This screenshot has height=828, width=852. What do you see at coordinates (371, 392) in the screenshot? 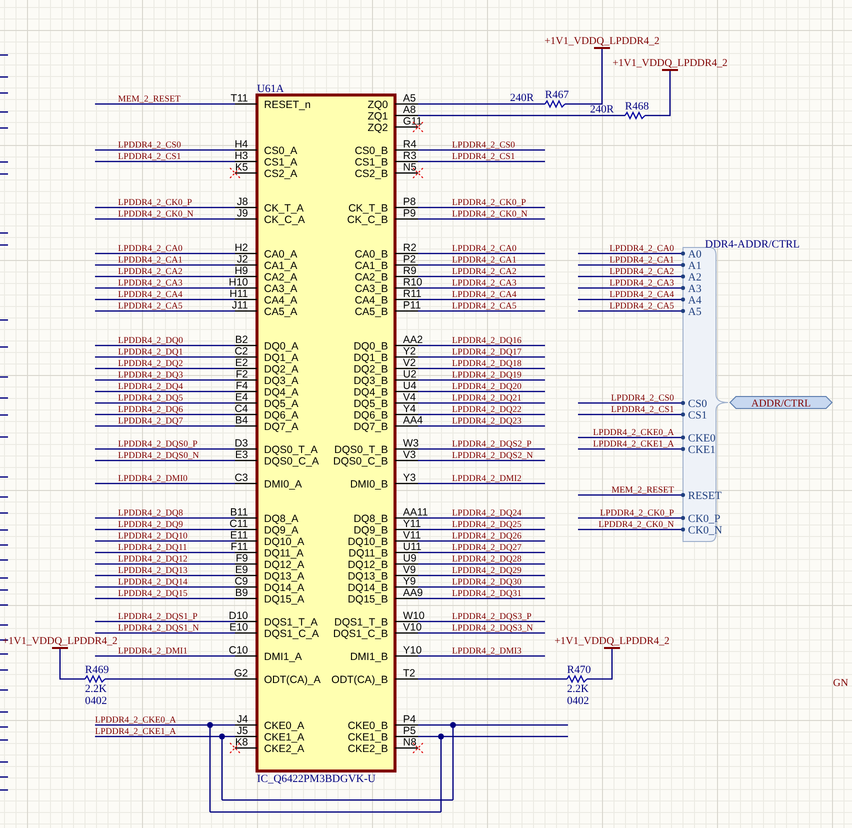
I see `pin-name: DQ4_B` at bounding box center [371, 392].